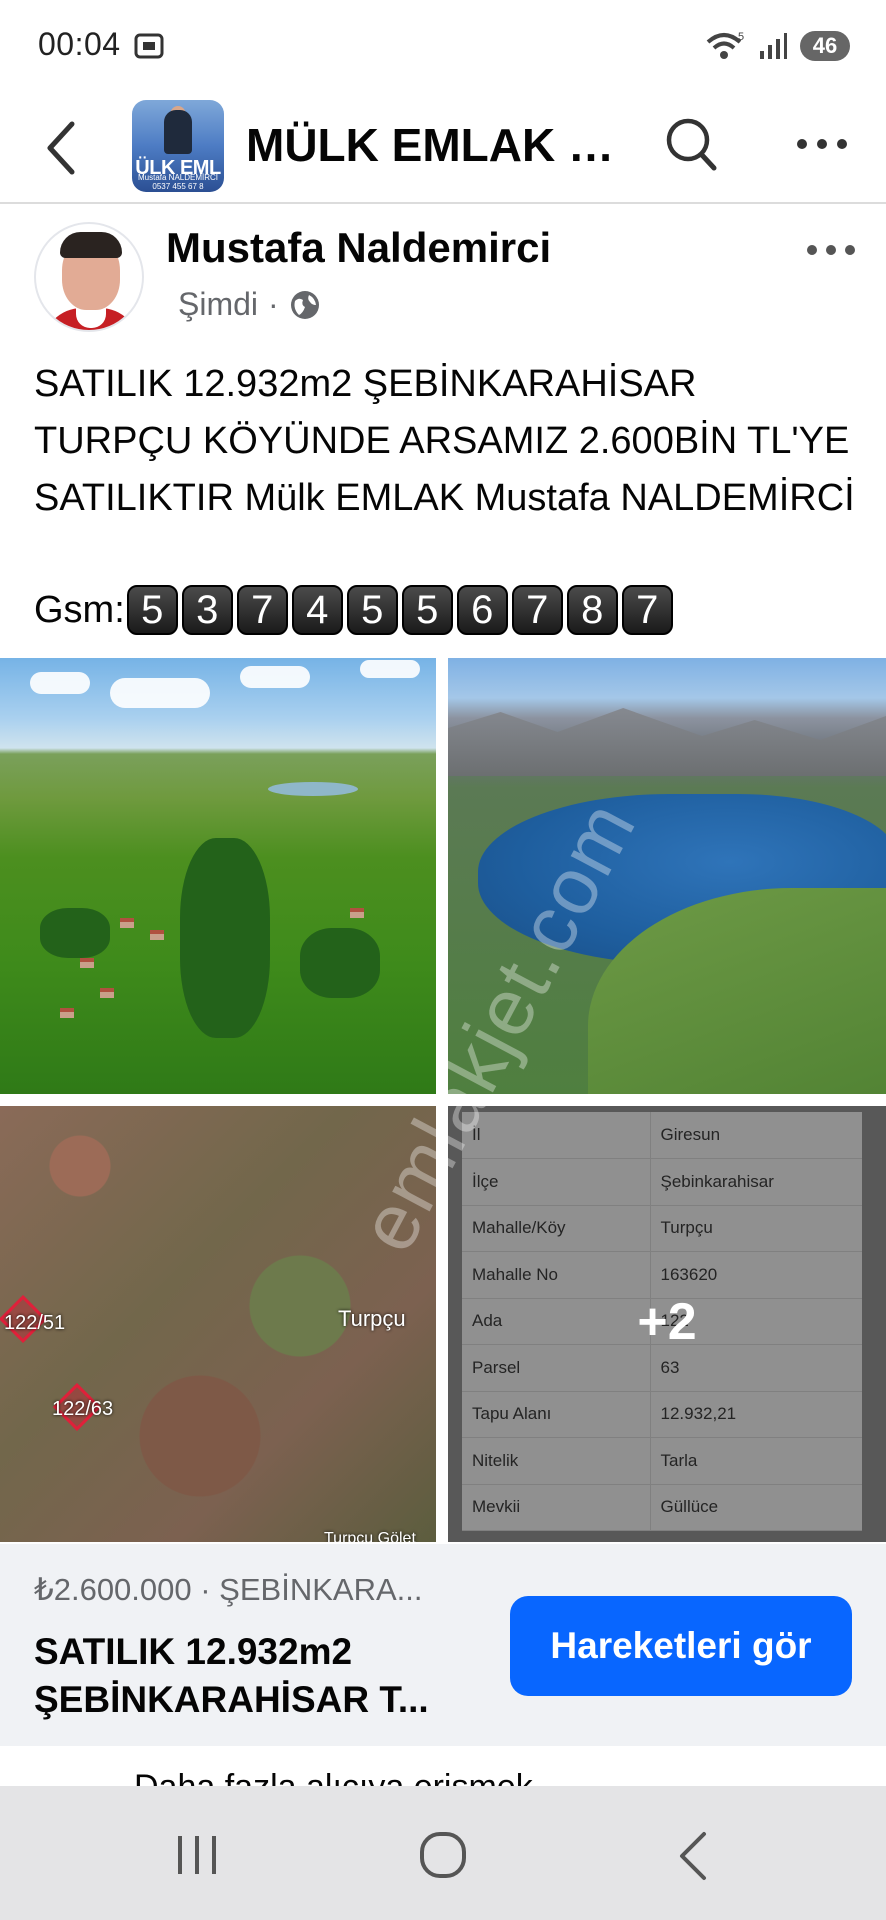 This screenshot has width=886, height=1920. I want to click on avatar-hair, so click(91, 245).